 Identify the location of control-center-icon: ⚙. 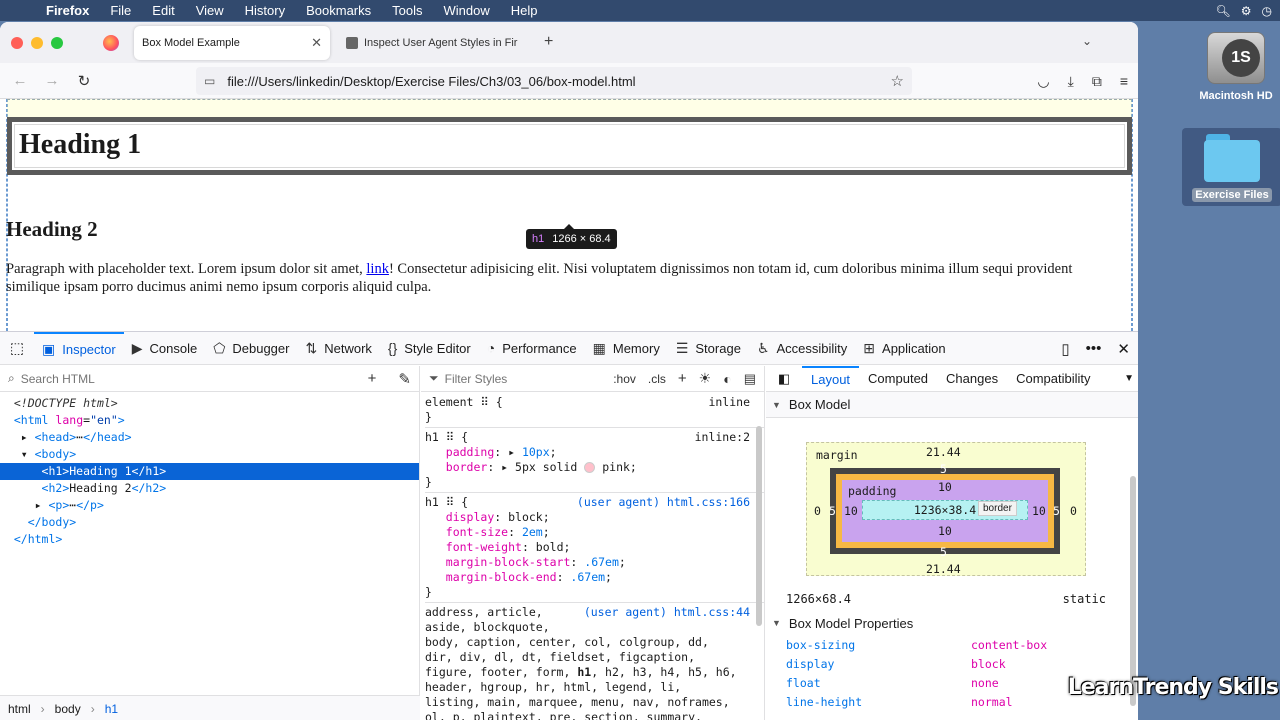
(1246, 11).